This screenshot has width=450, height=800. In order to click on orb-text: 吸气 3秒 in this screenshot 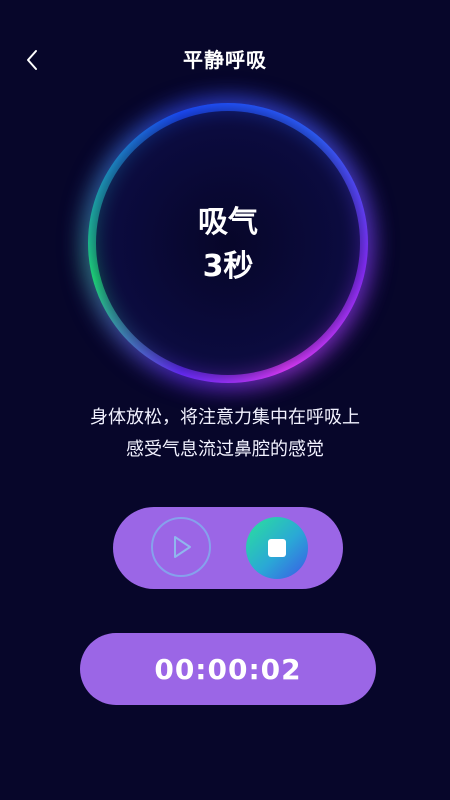, I will do `click(228, 245)`.